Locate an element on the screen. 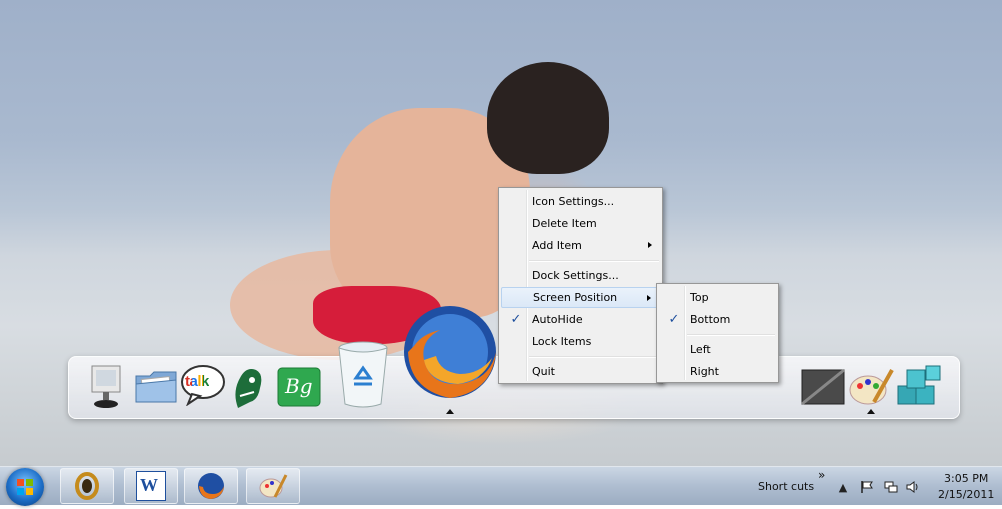 The height and width of the screenshot is (509, 1002). taskbar-button-word: W is located at coordinates (151, 486).